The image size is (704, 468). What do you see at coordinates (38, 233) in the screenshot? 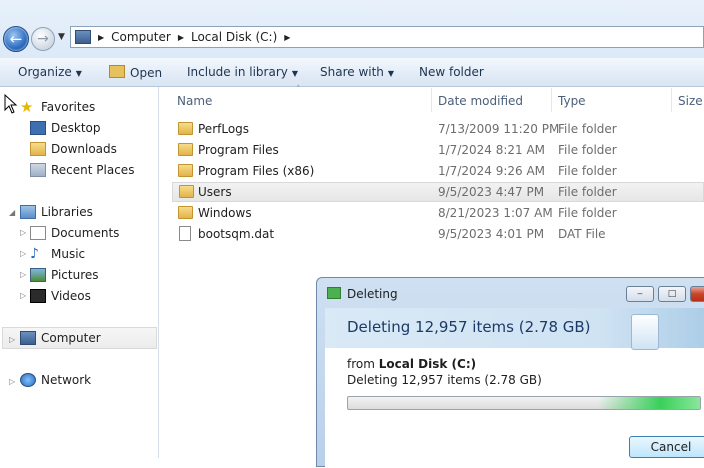
I see `documents-icon` at bounding box center [38, 233].